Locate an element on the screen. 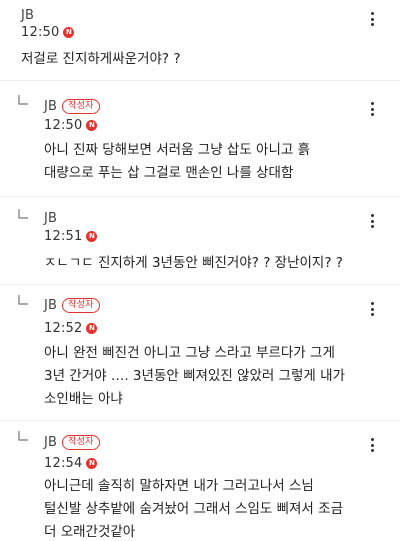 Image resolution: width=400 pixels, height=541 pixels. comment-line: 털신발 상추밭에 숨겨놨어 그래서 스임도 삐져서 조금 is located at coordinates (193, 509).